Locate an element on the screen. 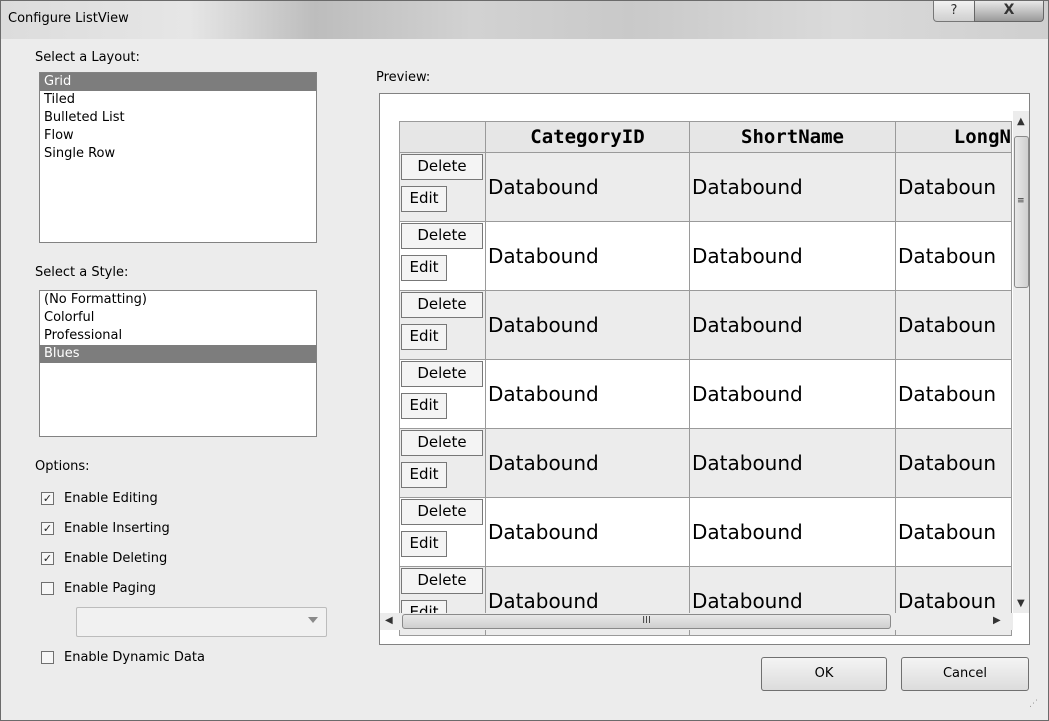  layout-list-item: Grid is located at coordinates (178, 82).